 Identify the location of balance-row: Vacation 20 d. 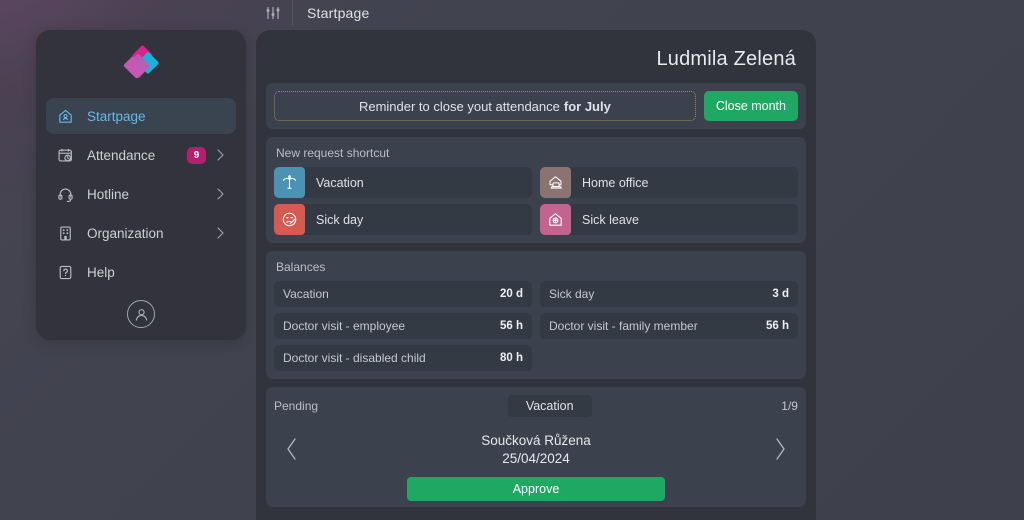
(403, 294).